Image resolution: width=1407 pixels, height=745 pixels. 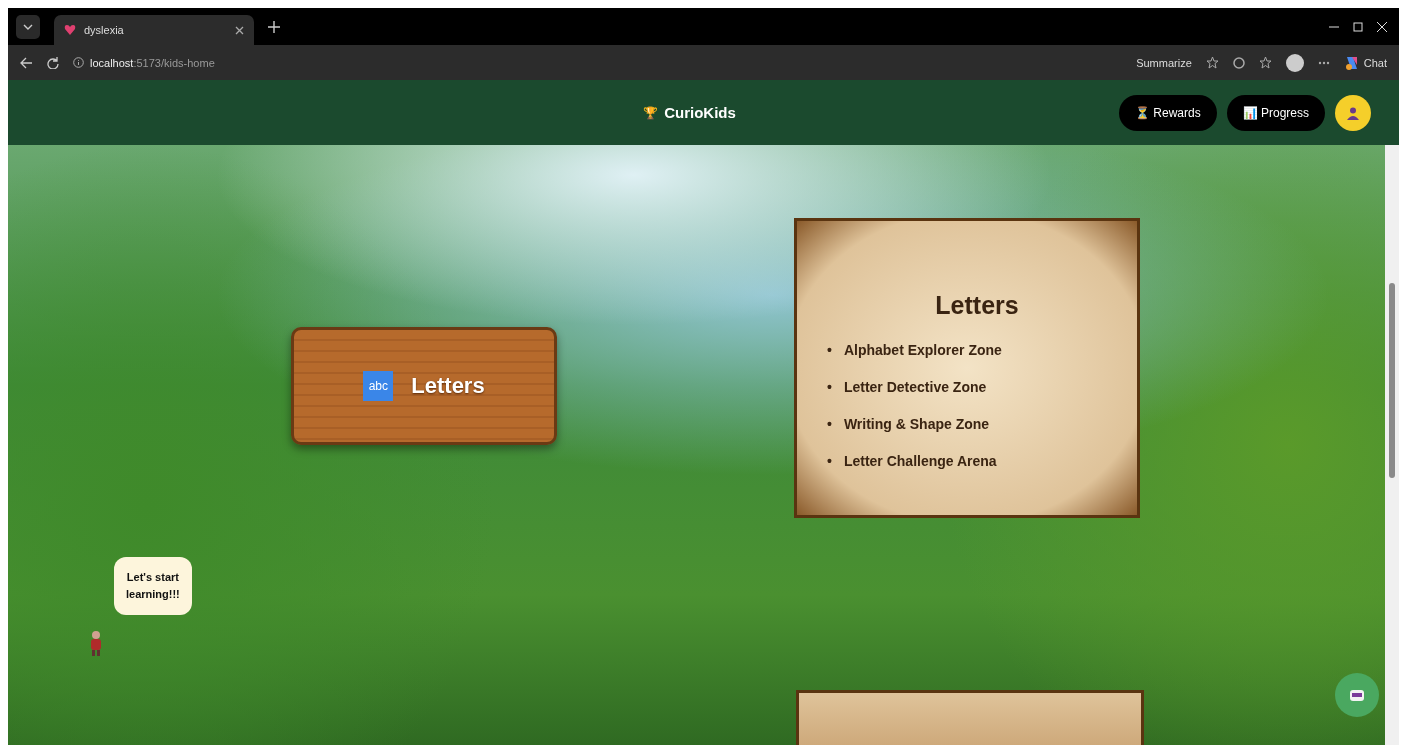 I want to click on user-avatar, so click(x=1353, y=112).